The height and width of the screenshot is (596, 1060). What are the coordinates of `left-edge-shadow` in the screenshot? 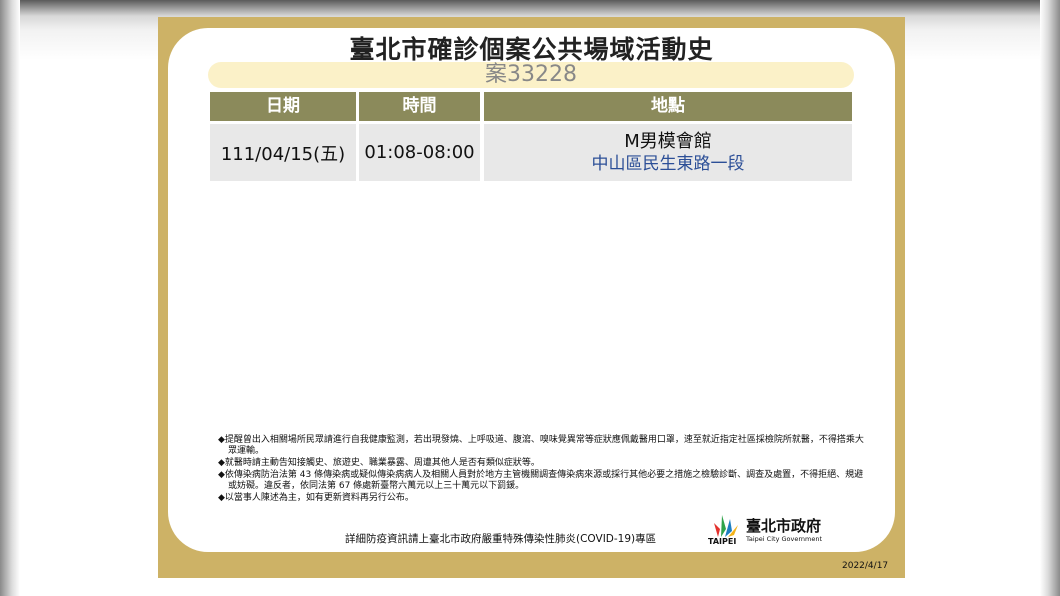 It's located at (10, 298).